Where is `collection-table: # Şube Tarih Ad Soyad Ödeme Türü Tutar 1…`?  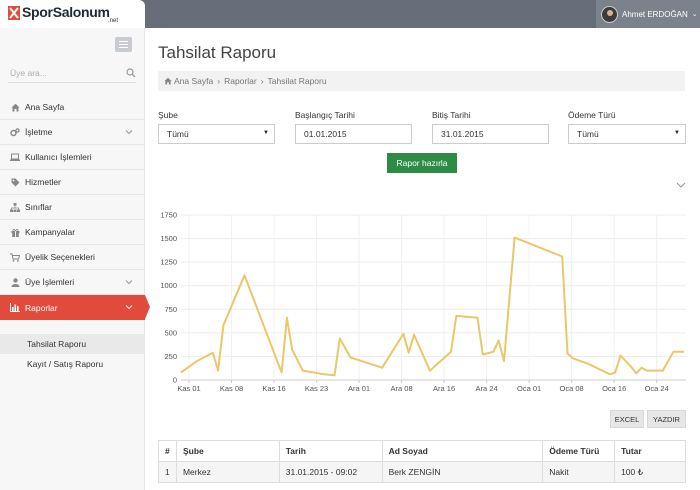
collection-table: # Şube Tarih Ad Soyad Ödeme Türü Tutar 1… is located at coordinates (422, 461).